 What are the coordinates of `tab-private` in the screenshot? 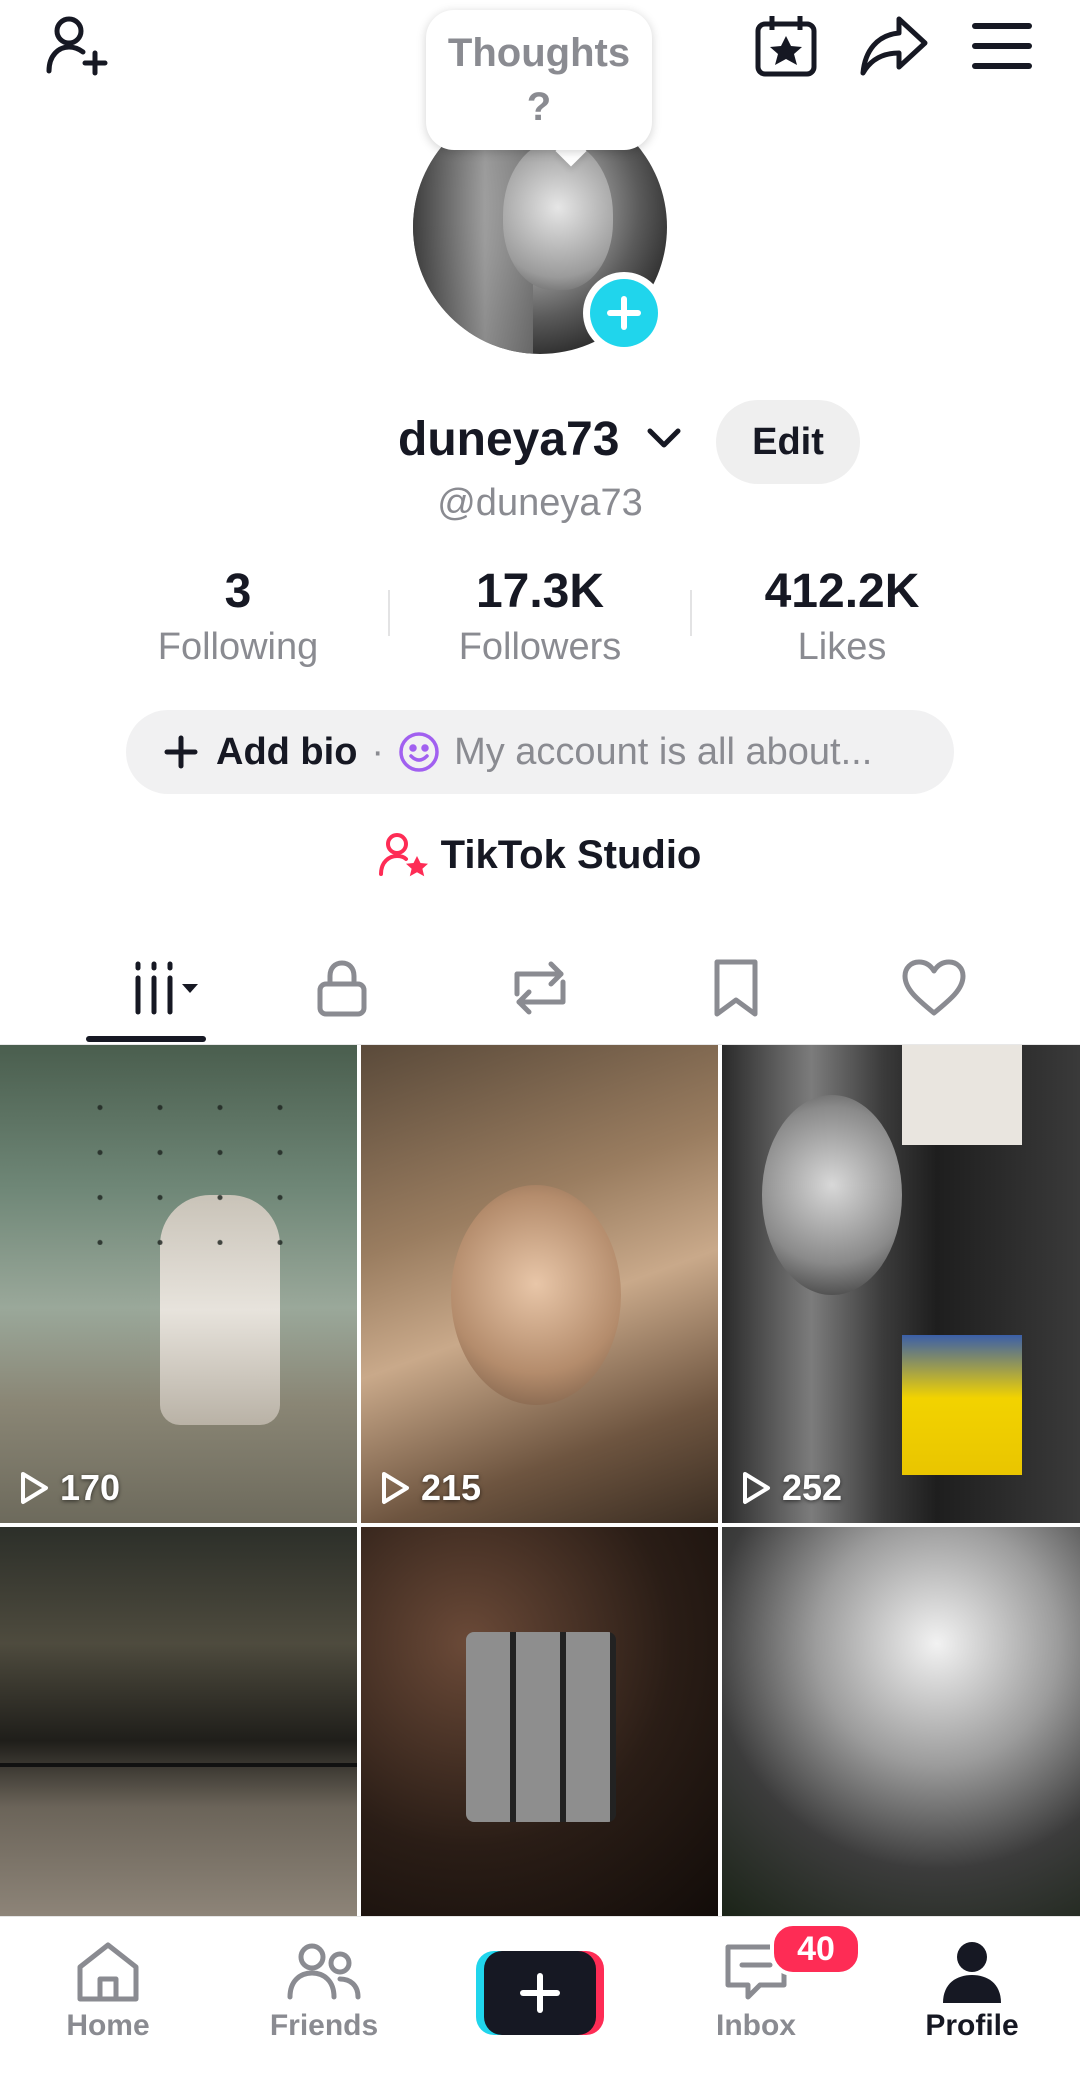 It's located at (342, 988).